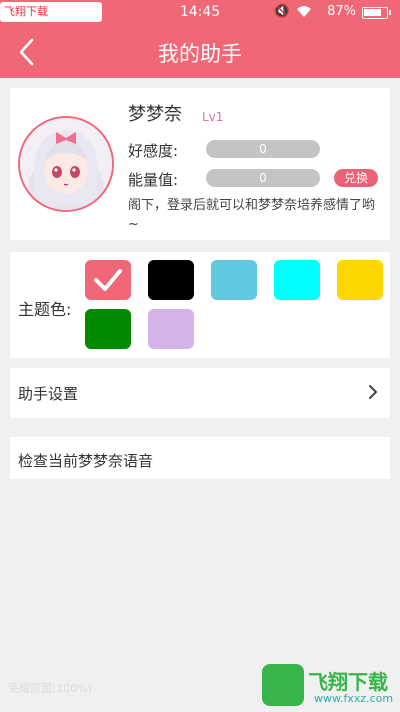 This screenshot has height=712, width=400. What do you see at coordinates (200, 19) in the screenshot?
I see `status-bar: 飞翔下载 www.FXXZ.com 14:45 🔇 87%` at bounding box center [200, 19].